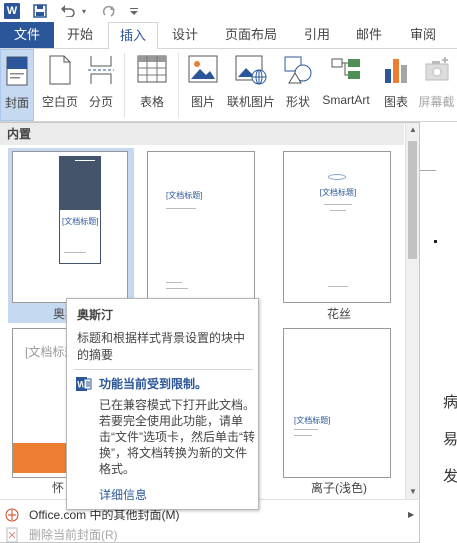  I want to click on tab-file: 文件, so click(27, 35).